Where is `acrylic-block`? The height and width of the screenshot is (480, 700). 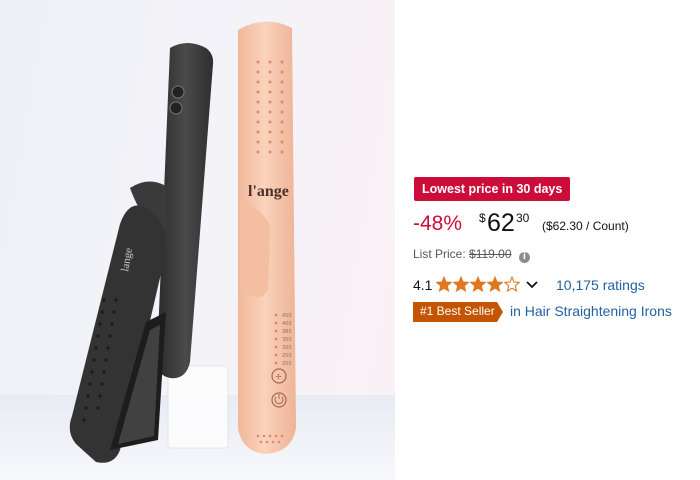 acrylic-block is located at coordinates (198, 407).